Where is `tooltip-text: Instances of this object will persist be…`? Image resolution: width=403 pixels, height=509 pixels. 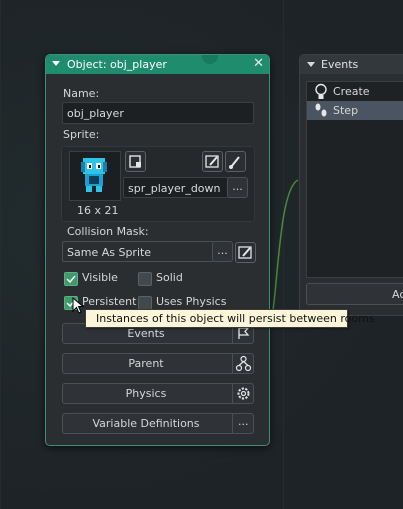
tooltip-text: Instances of this object will persist be… is located at coordinates (235, 318).